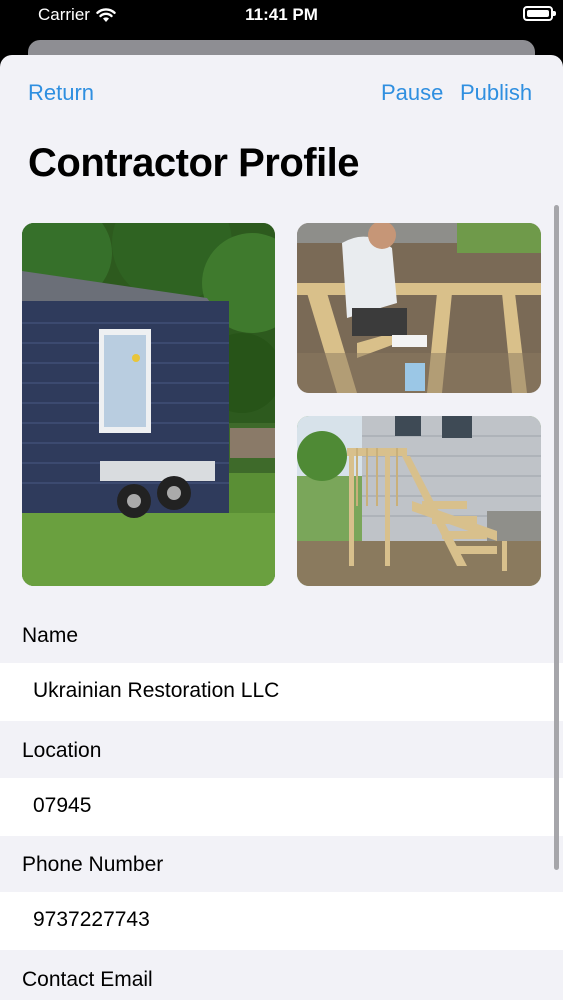 This screenshot has width=563, height=1000. I want to click on location-value: 07945, so click(62, 805).